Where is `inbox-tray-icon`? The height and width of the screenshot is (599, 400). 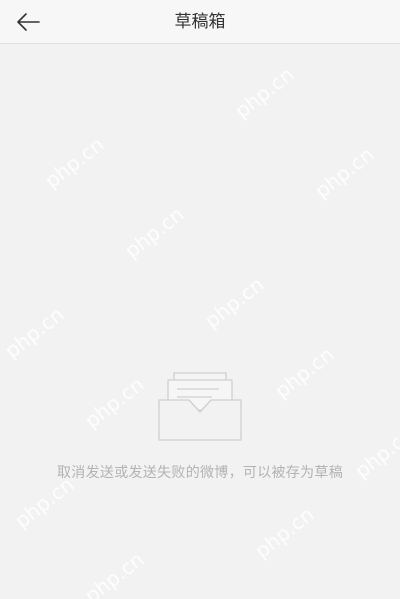 inbox-tray-icon is located at coordinates (200, 406).